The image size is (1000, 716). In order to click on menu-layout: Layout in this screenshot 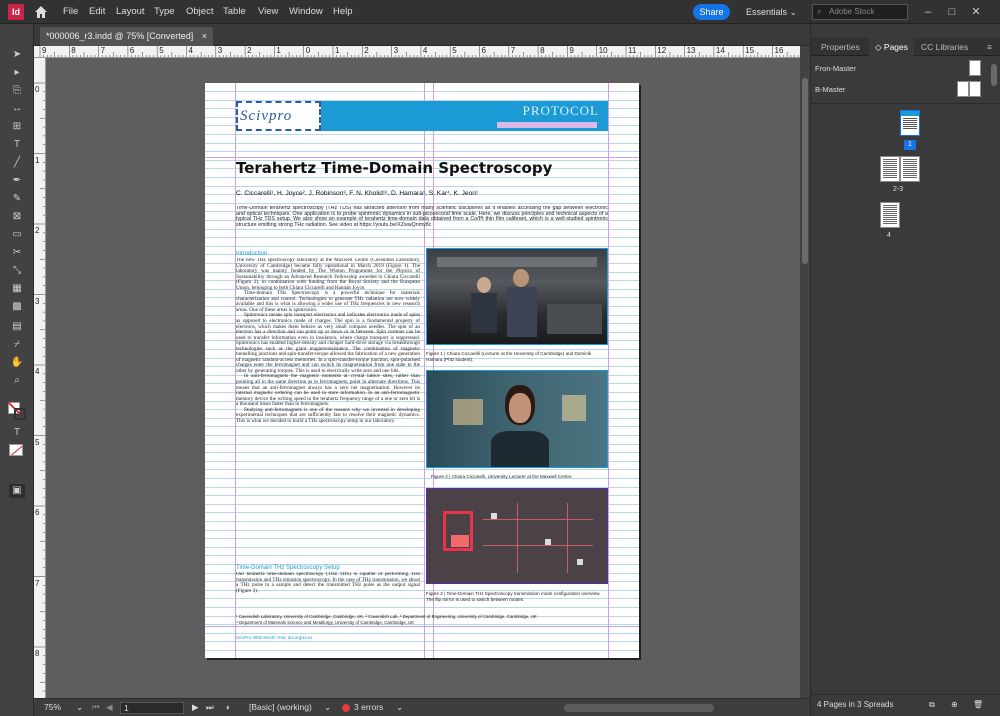, I will do `click(130, 12)`.